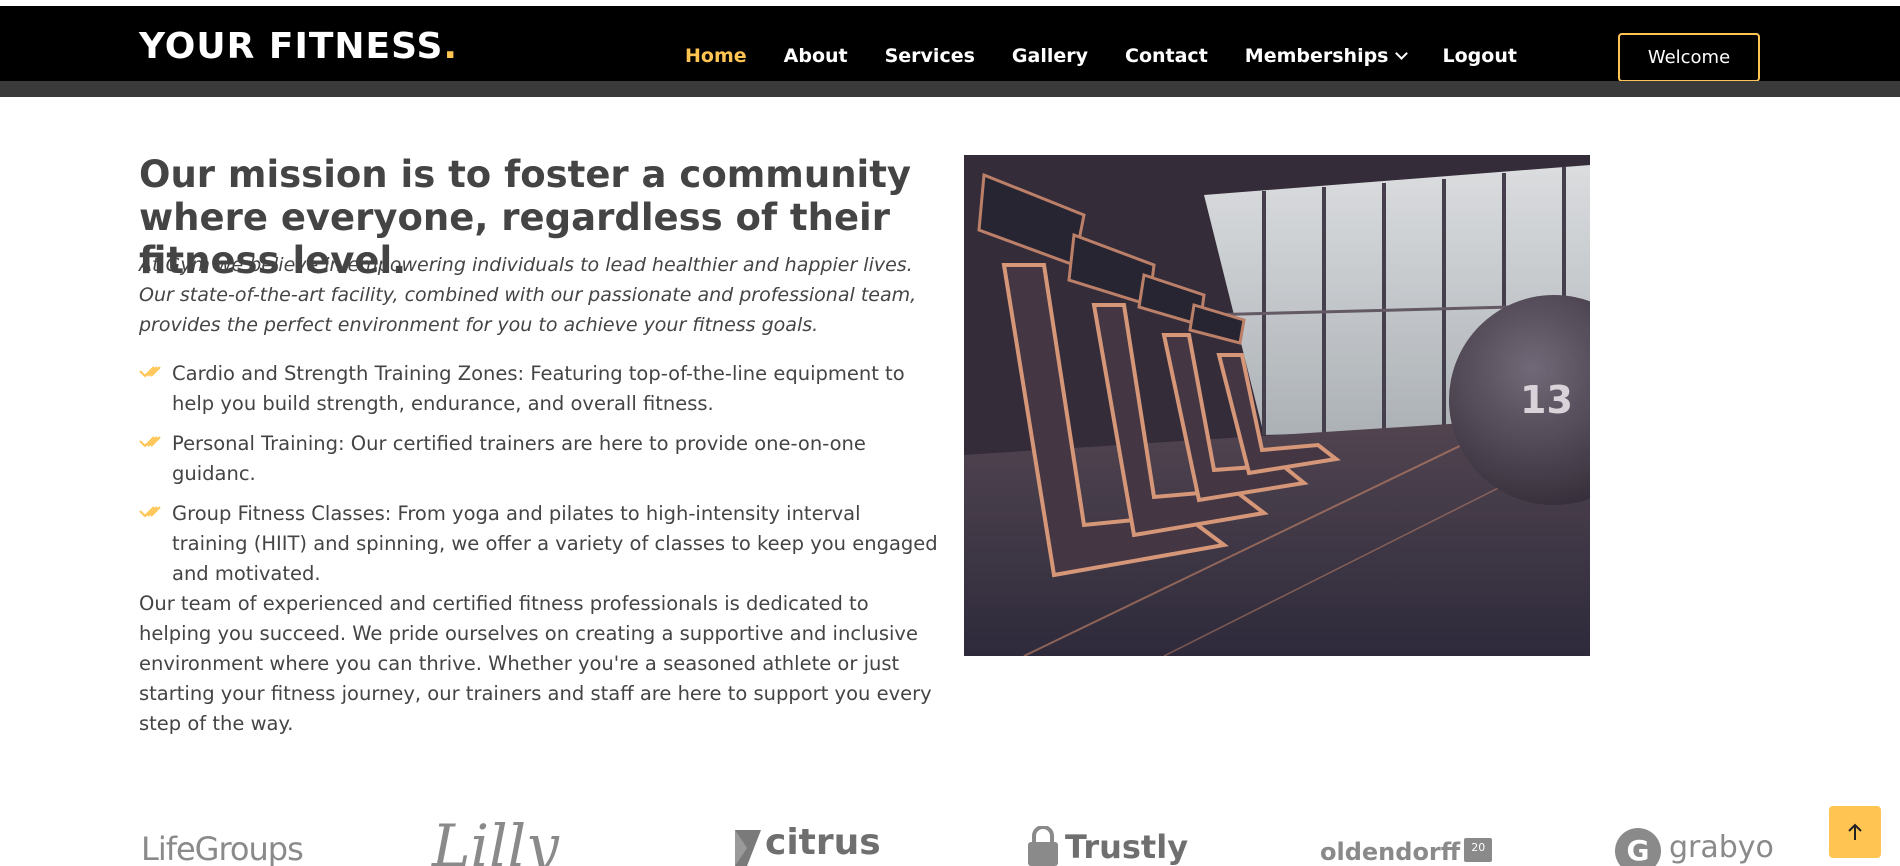  I want to click on chevron-down-icon, so click(1401, 53).